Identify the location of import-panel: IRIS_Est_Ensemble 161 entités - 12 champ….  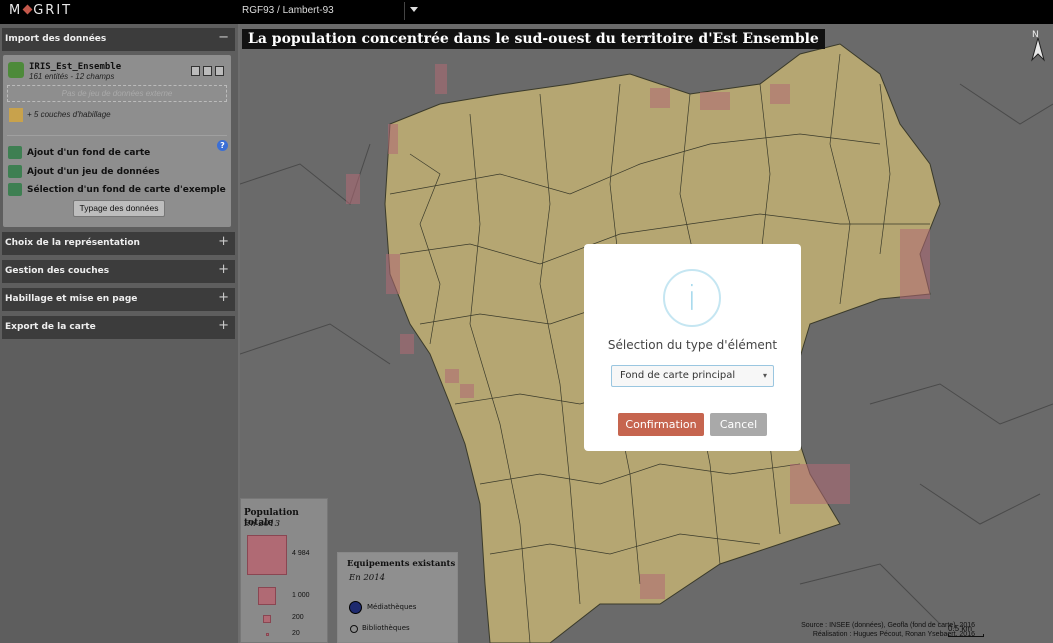
(117, 141).